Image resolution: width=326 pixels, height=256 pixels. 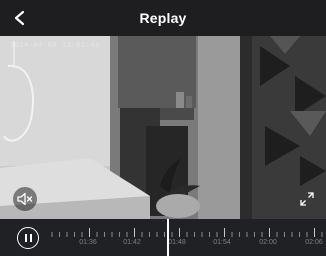 What do you see at coordinates (88, 242) in the screenshot?
I see `timeline-label: 01:36` at bounding box center [88, 242].